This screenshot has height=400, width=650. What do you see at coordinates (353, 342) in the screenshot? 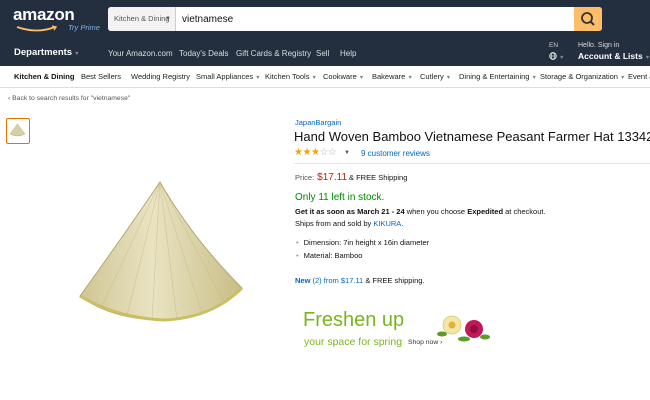
I see `ad-subline: your space for spring` at bounding box center [353, 342].